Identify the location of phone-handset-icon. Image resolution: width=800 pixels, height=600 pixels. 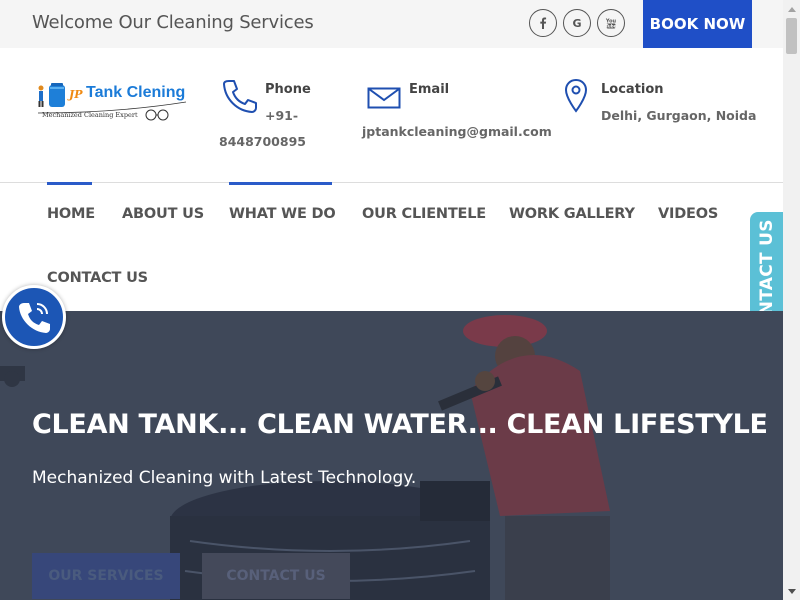
(34, 318).